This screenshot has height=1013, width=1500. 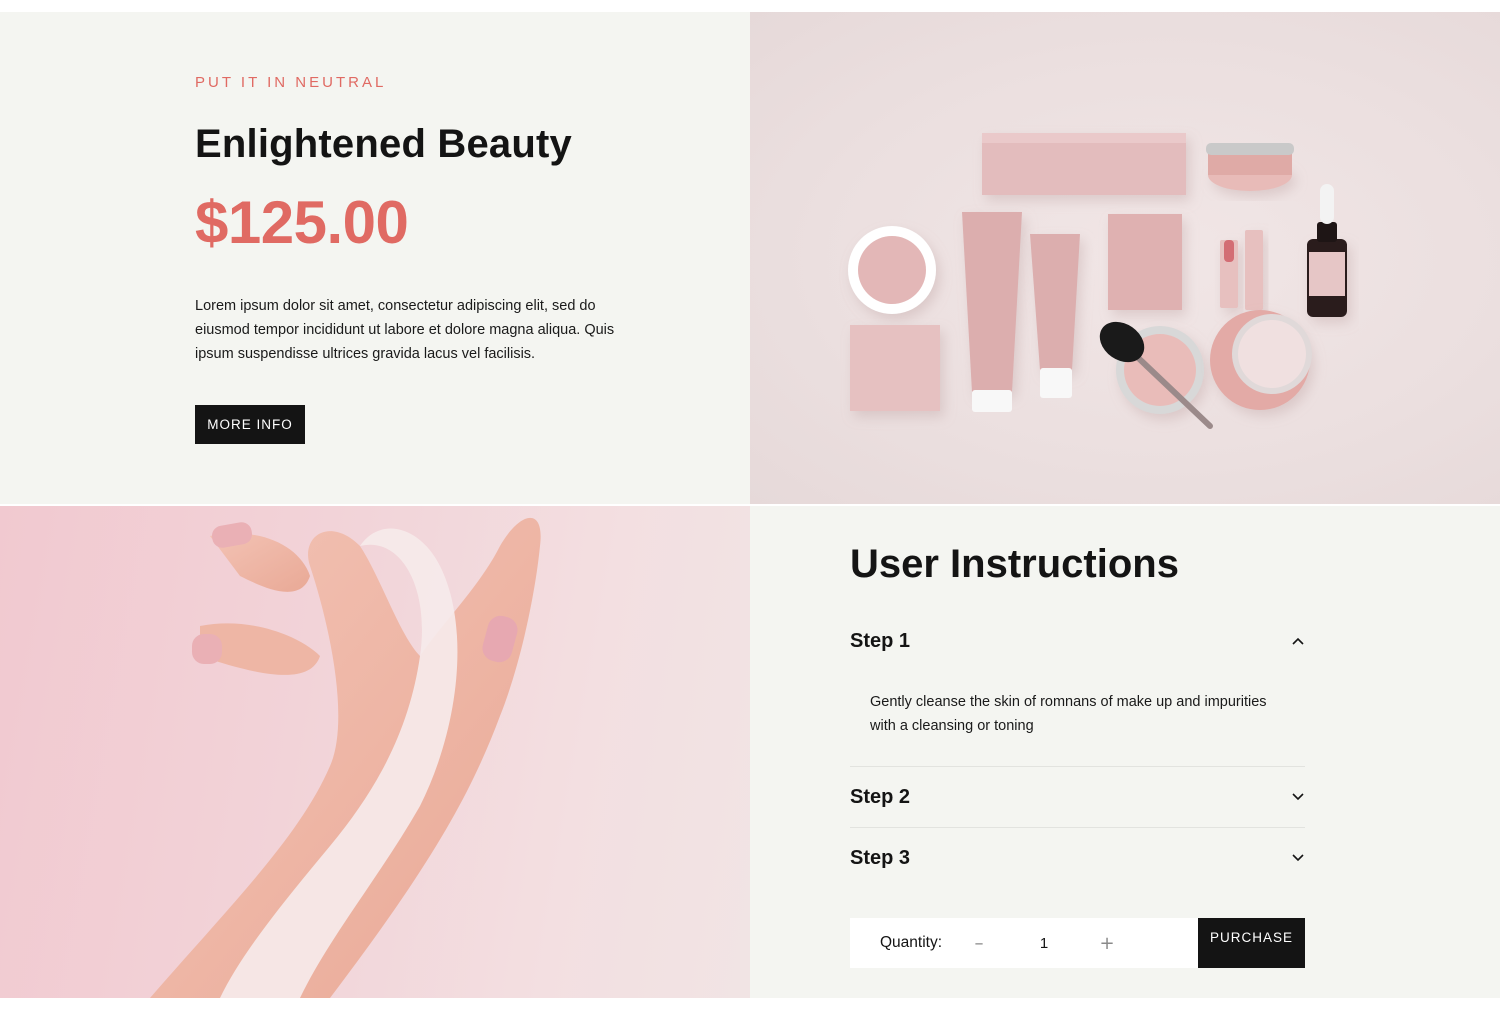 What do you see at coordinates (345, 757) in the screenshot?
I see `hand-illustration` at bounding box center [345, 757].